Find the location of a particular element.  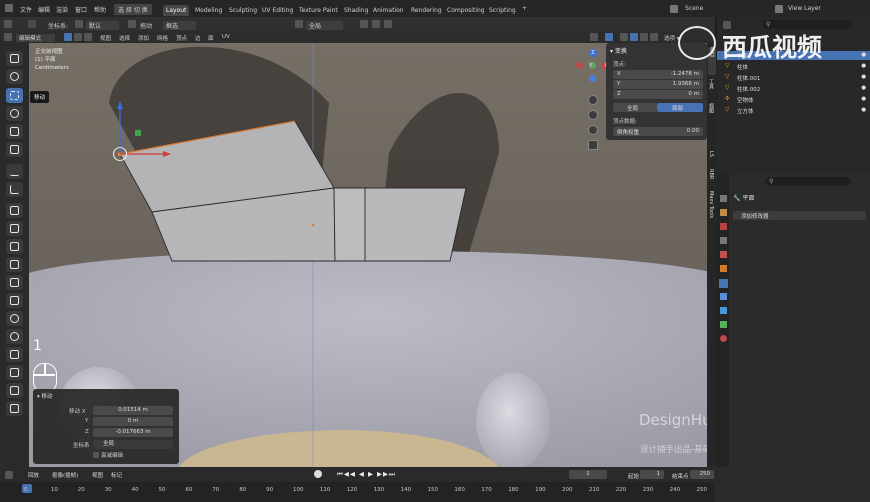

material-tab-icon is located at coordinates (723, 338).